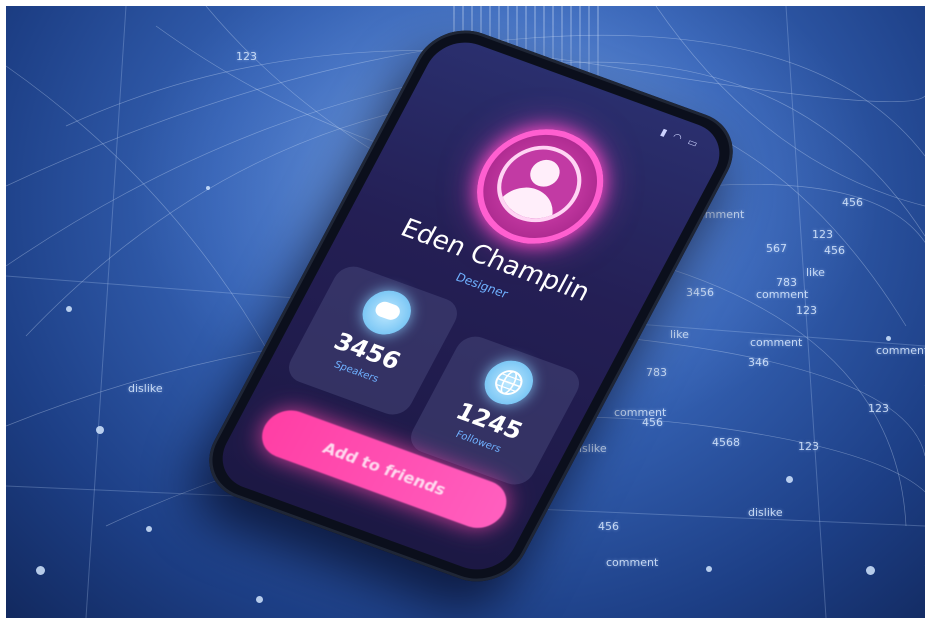 The width and height of the screenshot is (931, 624). Describe the element at coordinates (545, 173) in the screenshot. I see `avatar-head` at that location.